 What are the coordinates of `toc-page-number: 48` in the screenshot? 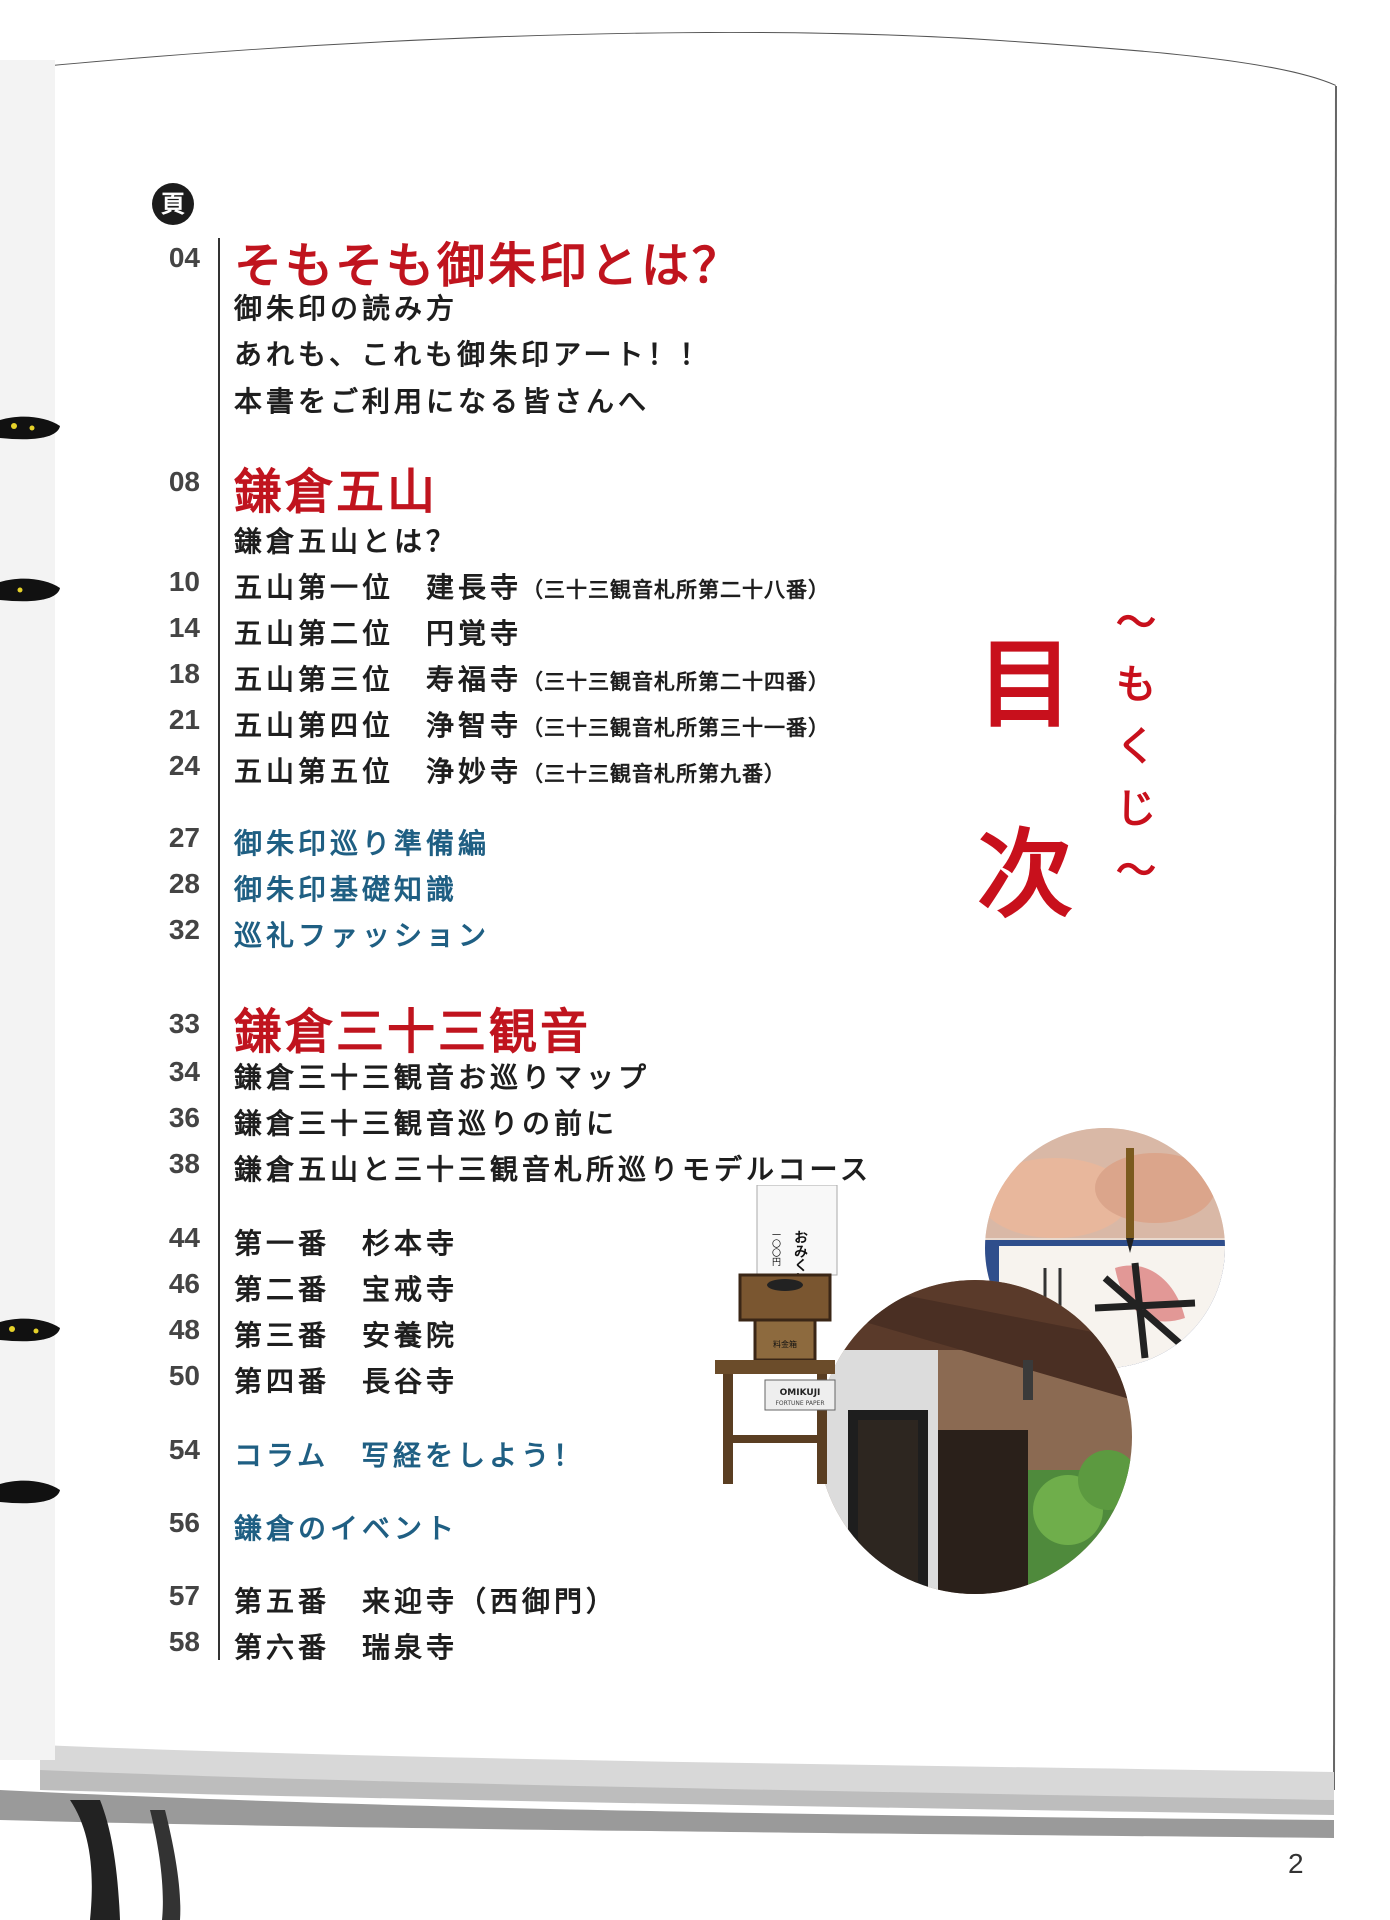 It's located at (184, 1329).